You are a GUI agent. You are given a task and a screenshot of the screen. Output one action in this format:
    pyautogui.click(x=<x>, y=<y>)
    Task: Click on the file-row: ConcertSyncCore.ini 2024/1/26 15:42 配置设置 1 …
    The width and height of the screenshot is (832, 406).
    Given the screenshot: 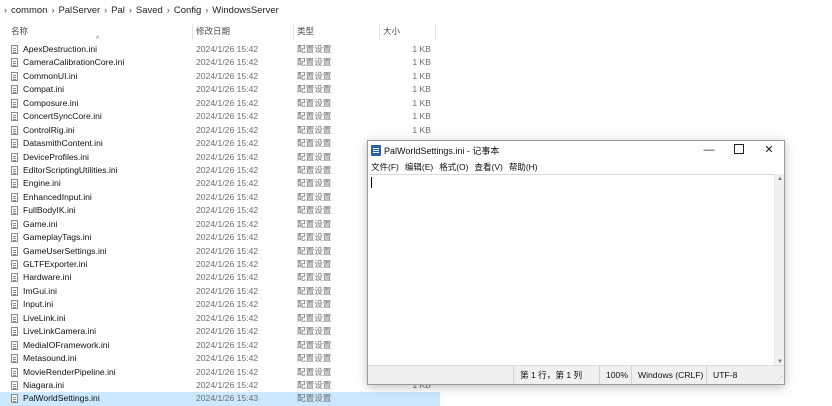 What is the action you would take?
    pyautogui.click(x=220, y=116)
    